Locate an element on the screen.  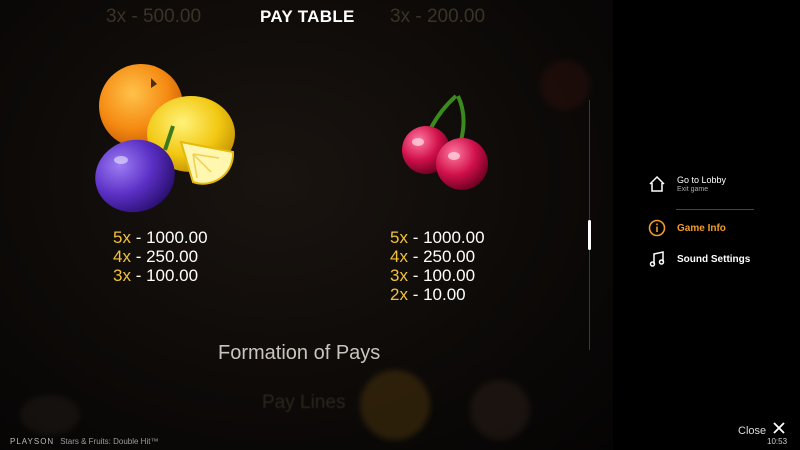
game-info-button: Game Info is located at coordinates (686, 228).